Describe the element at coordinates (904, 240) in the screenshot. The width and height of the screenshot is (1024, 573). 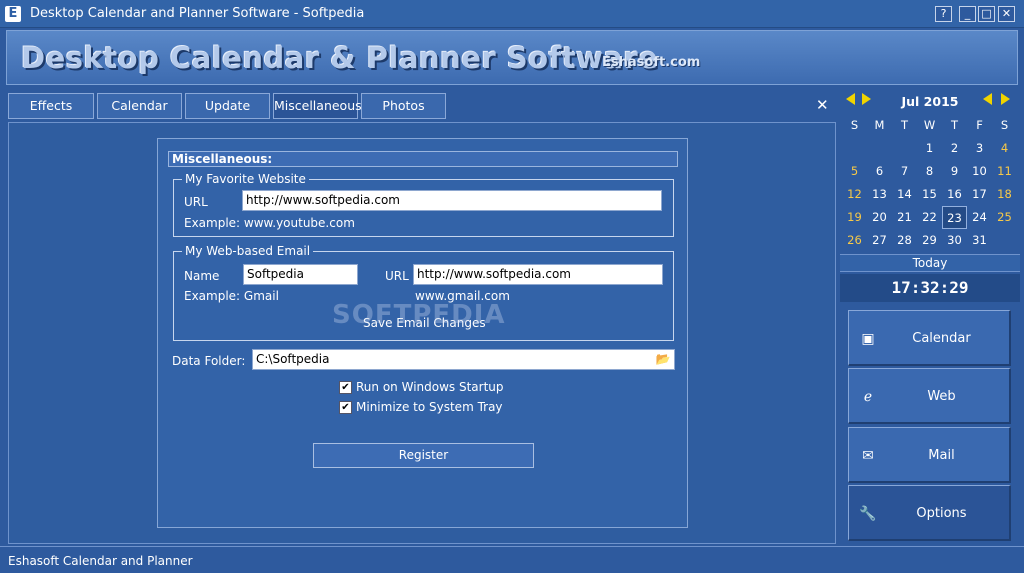
I see `calendar-day: 28` at that location.